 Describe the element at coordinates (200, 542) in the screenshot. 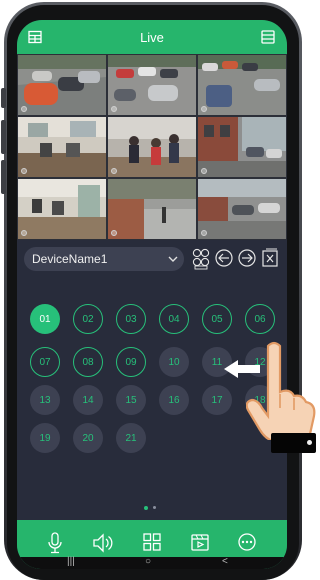

I see `playback-icon` at that location.